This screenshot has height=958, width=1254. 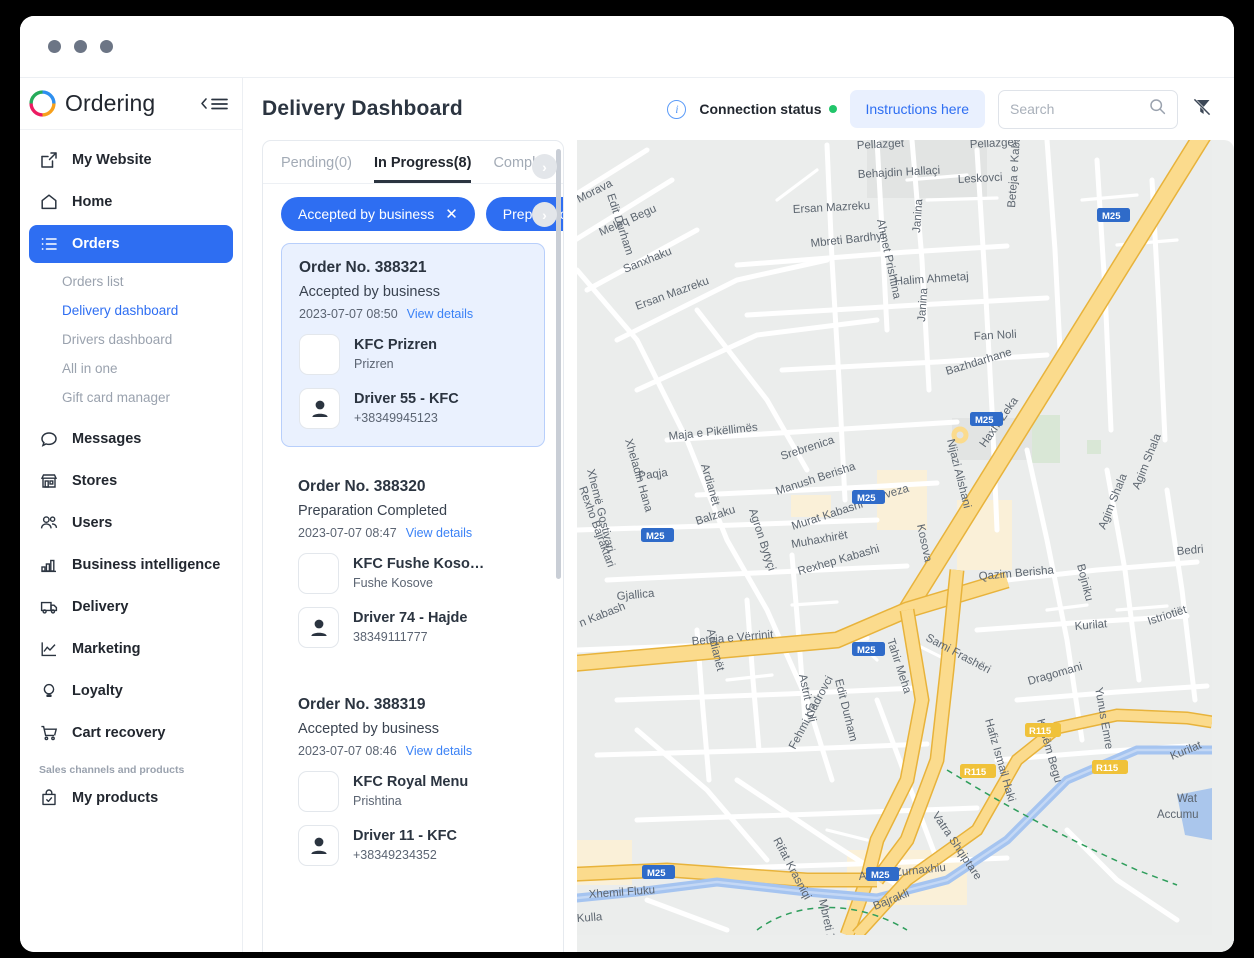 I want to click on sidebar-item-label: Users, so click(x=92, y=523).